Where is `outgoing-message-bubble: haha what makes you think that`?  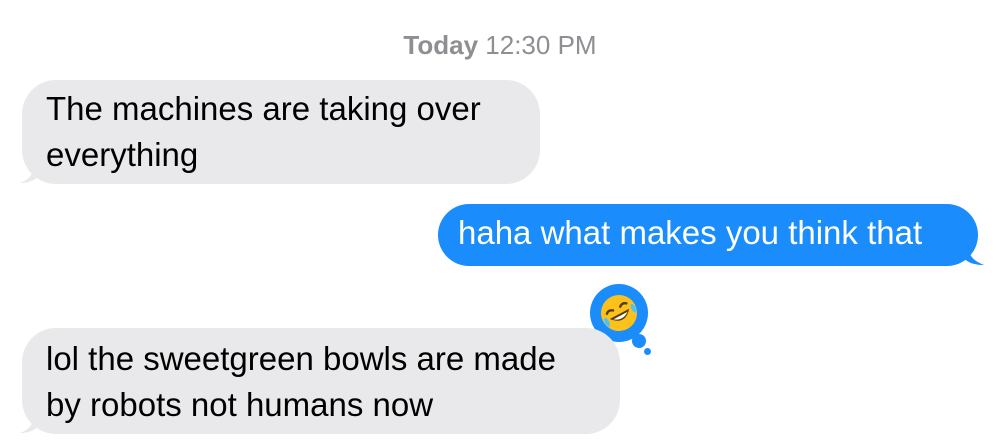
outgoing-message-bubble: haha what makes you think that is located at coordinates (708, 235).